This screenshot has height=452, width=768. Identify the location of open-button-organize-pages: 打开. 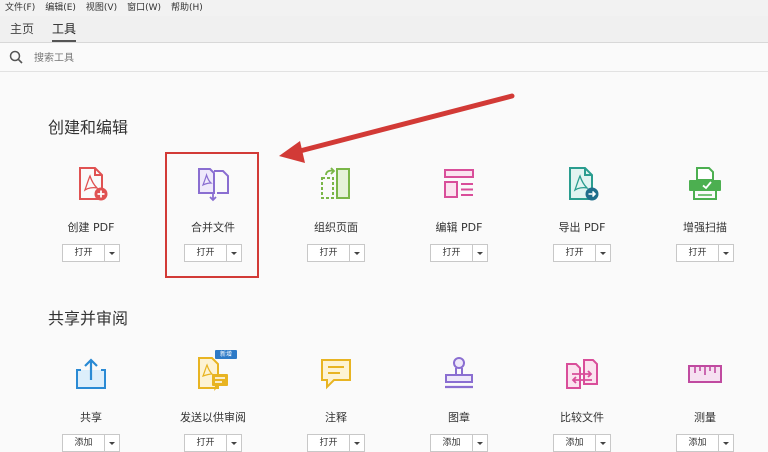
(336, 253).